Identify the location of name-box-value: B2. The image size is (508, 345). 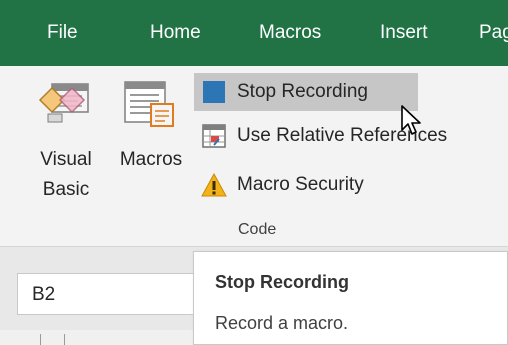
(44, 294).